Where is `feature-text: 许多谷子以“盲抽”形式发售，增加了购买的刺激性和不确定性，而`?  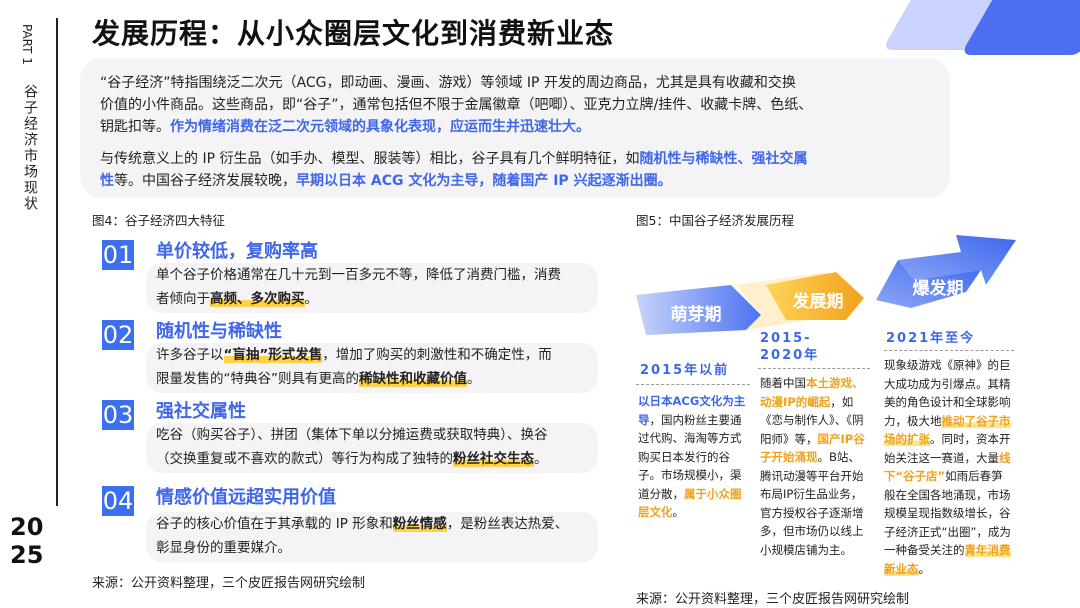
feature-text: 许多谷子以“盲抽”形式发售，增加了购买的刺激性和不确定性，而 is located at coordinates (377, 355).